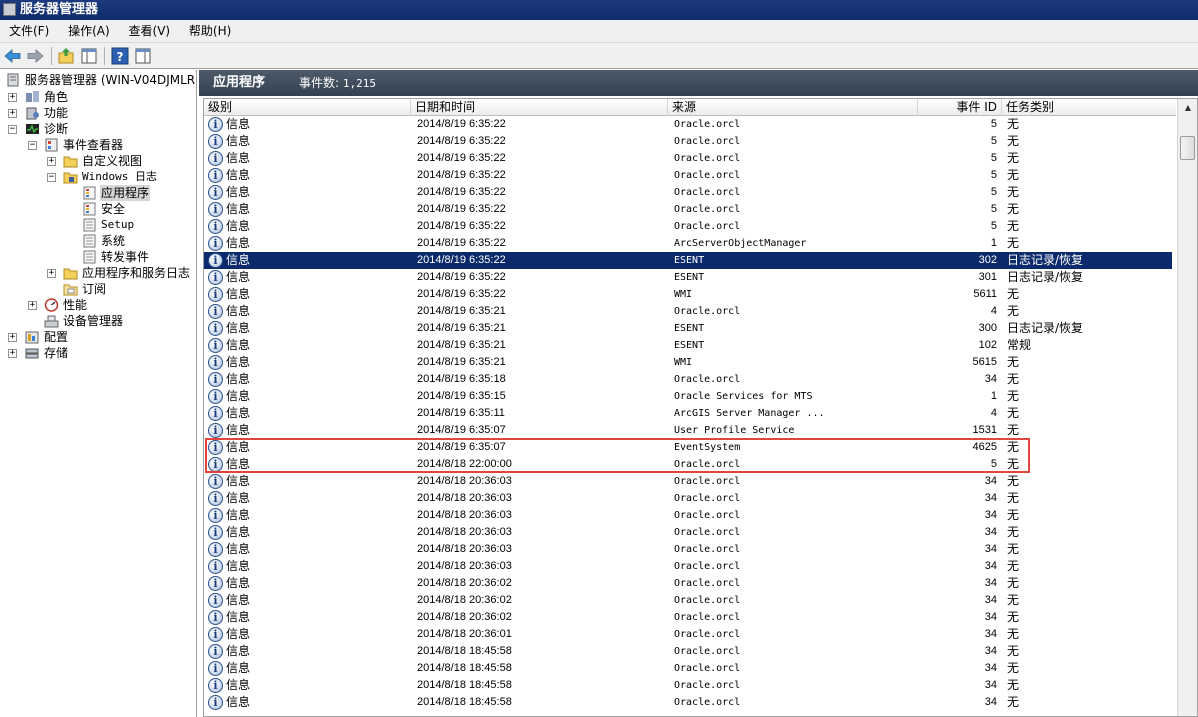  What do you see at coordinates (13, 56) in the screenshot?
I see `back-arrow-icon` at bounding box center [13, 56].